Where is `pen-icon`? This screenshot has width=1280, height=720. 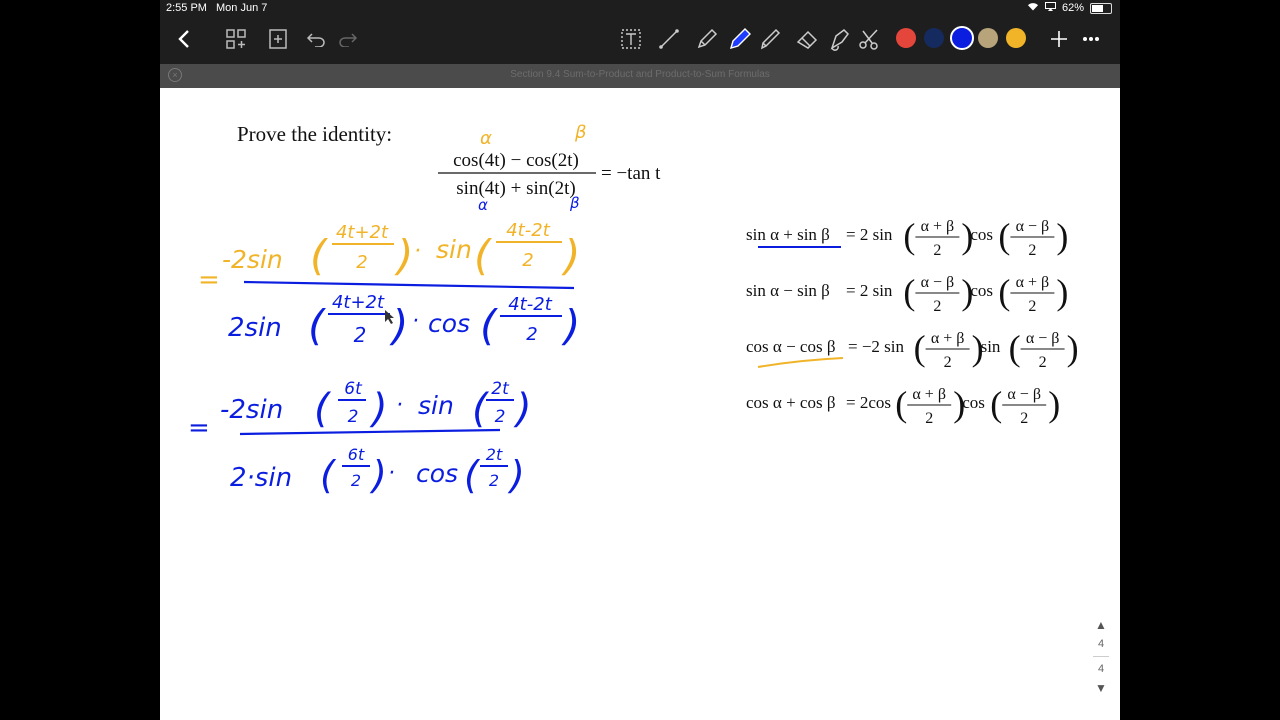 pen-icon is located at coordinates (740, 39).